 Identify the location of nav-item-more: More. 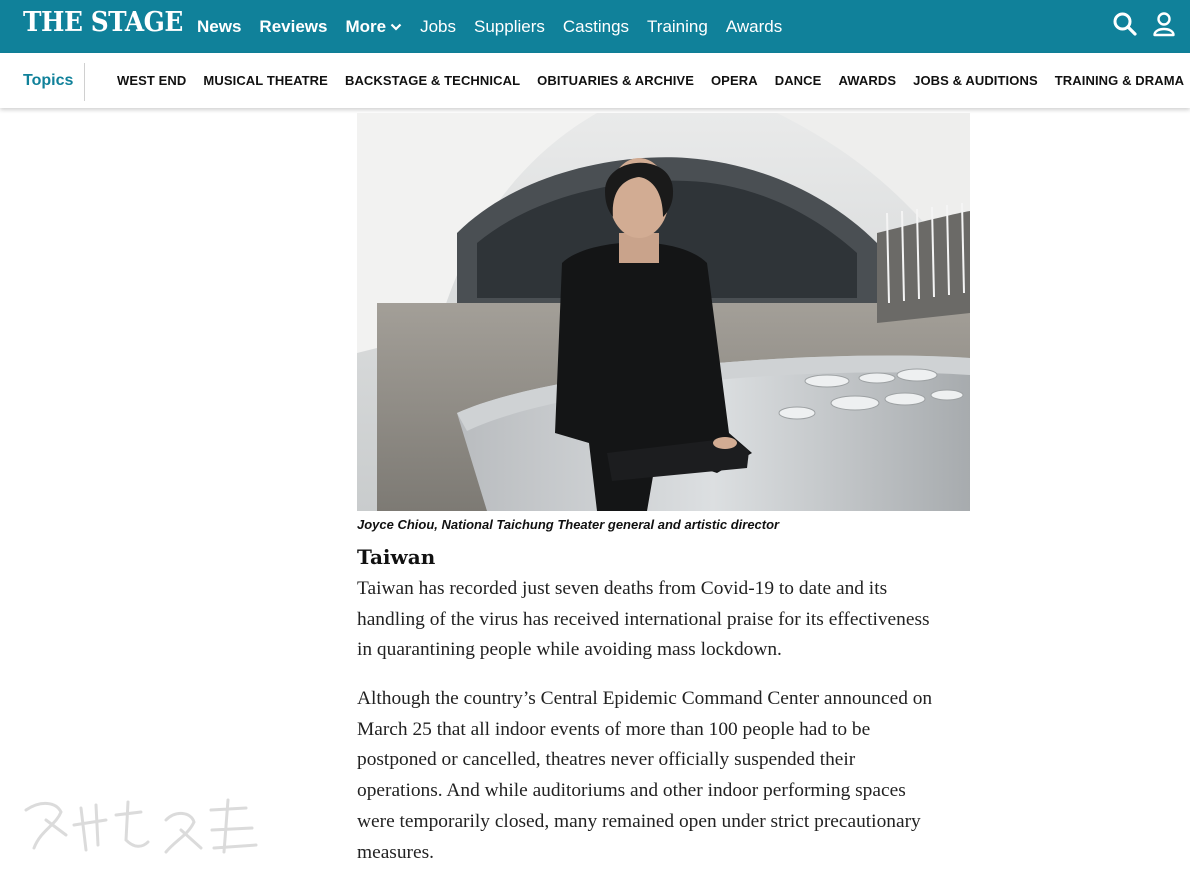
(373, 27).